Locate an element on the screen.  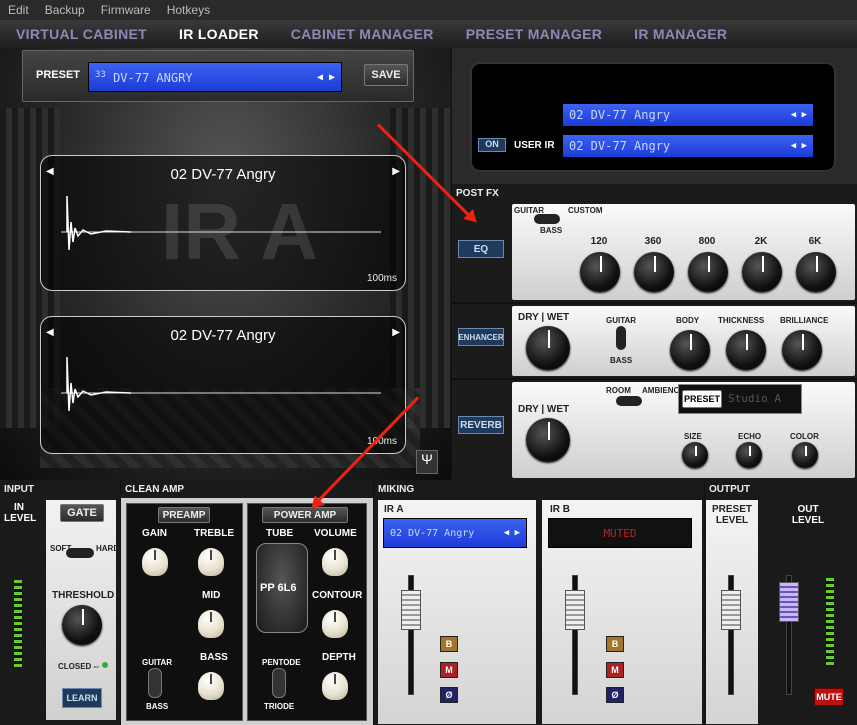
user-ir-row1: 02 DV-77 Angry is located at coordinates (620, 115).